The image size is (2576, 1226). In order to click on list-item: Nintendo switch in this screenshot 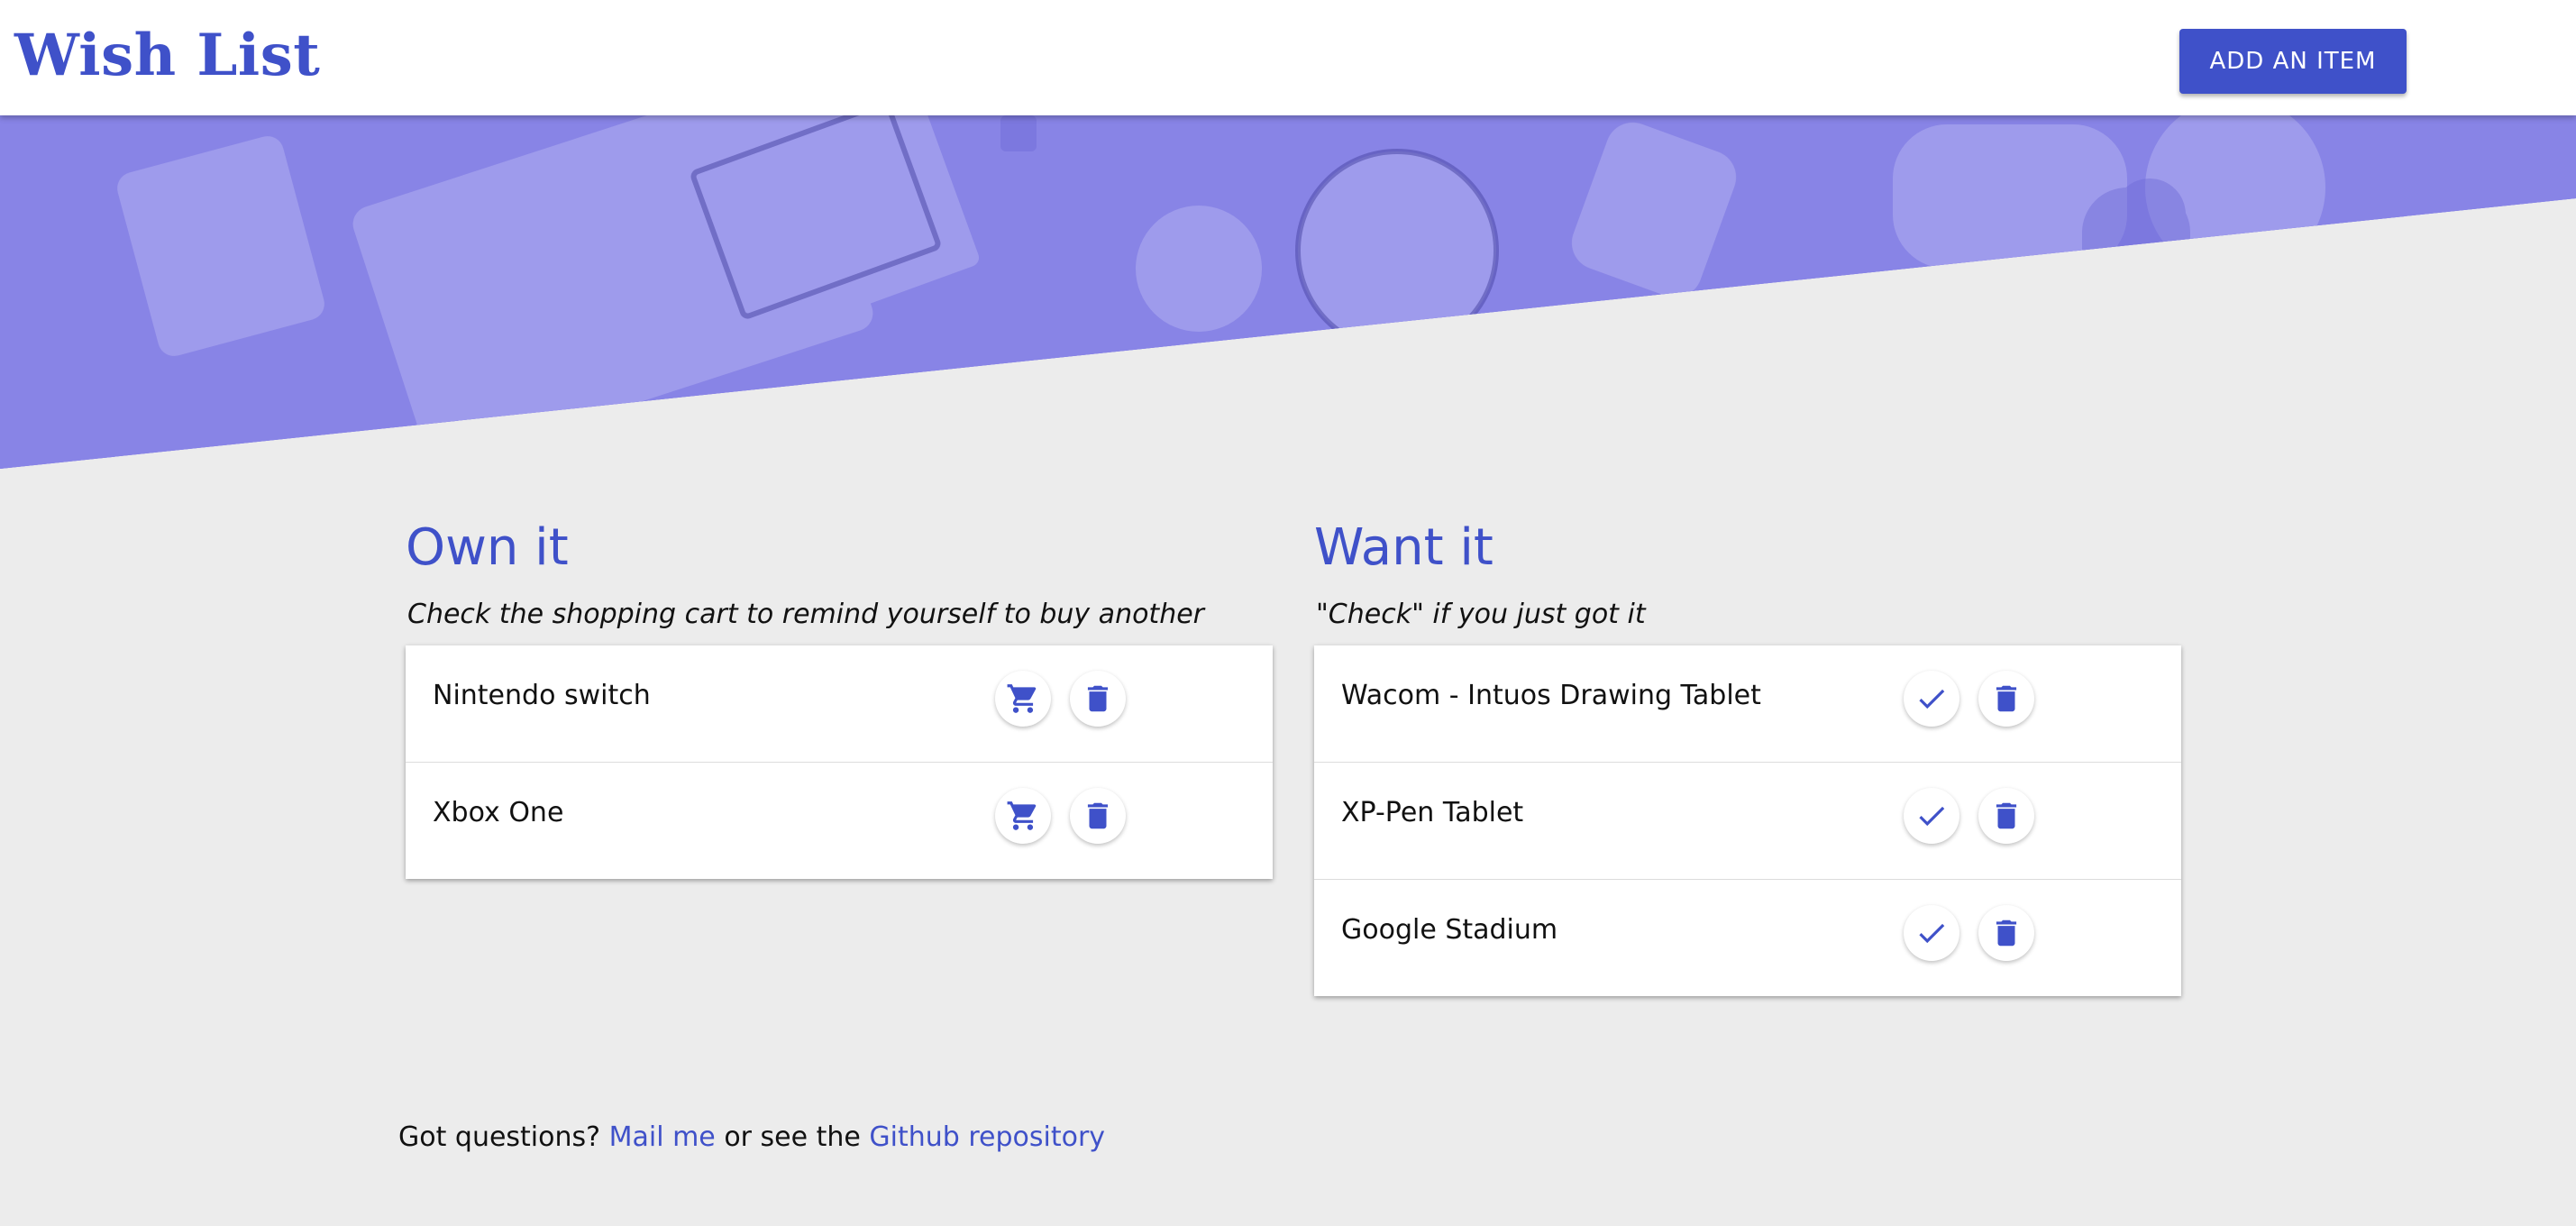, I will do `click(839, 703)`.